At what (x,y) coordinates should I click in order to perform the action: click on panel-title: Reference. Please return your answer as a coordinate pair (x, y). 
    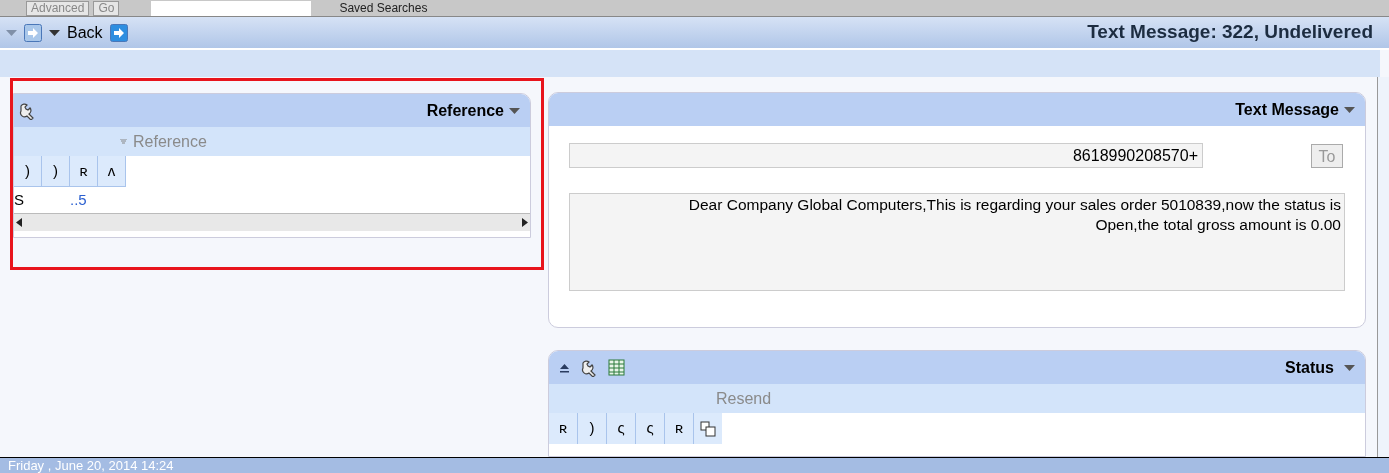
    Looking at the image, I should click on (465, 110).